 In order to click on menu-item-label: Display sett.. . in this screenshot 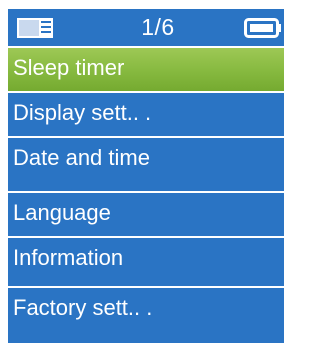, I will do `click(82, 112)`.